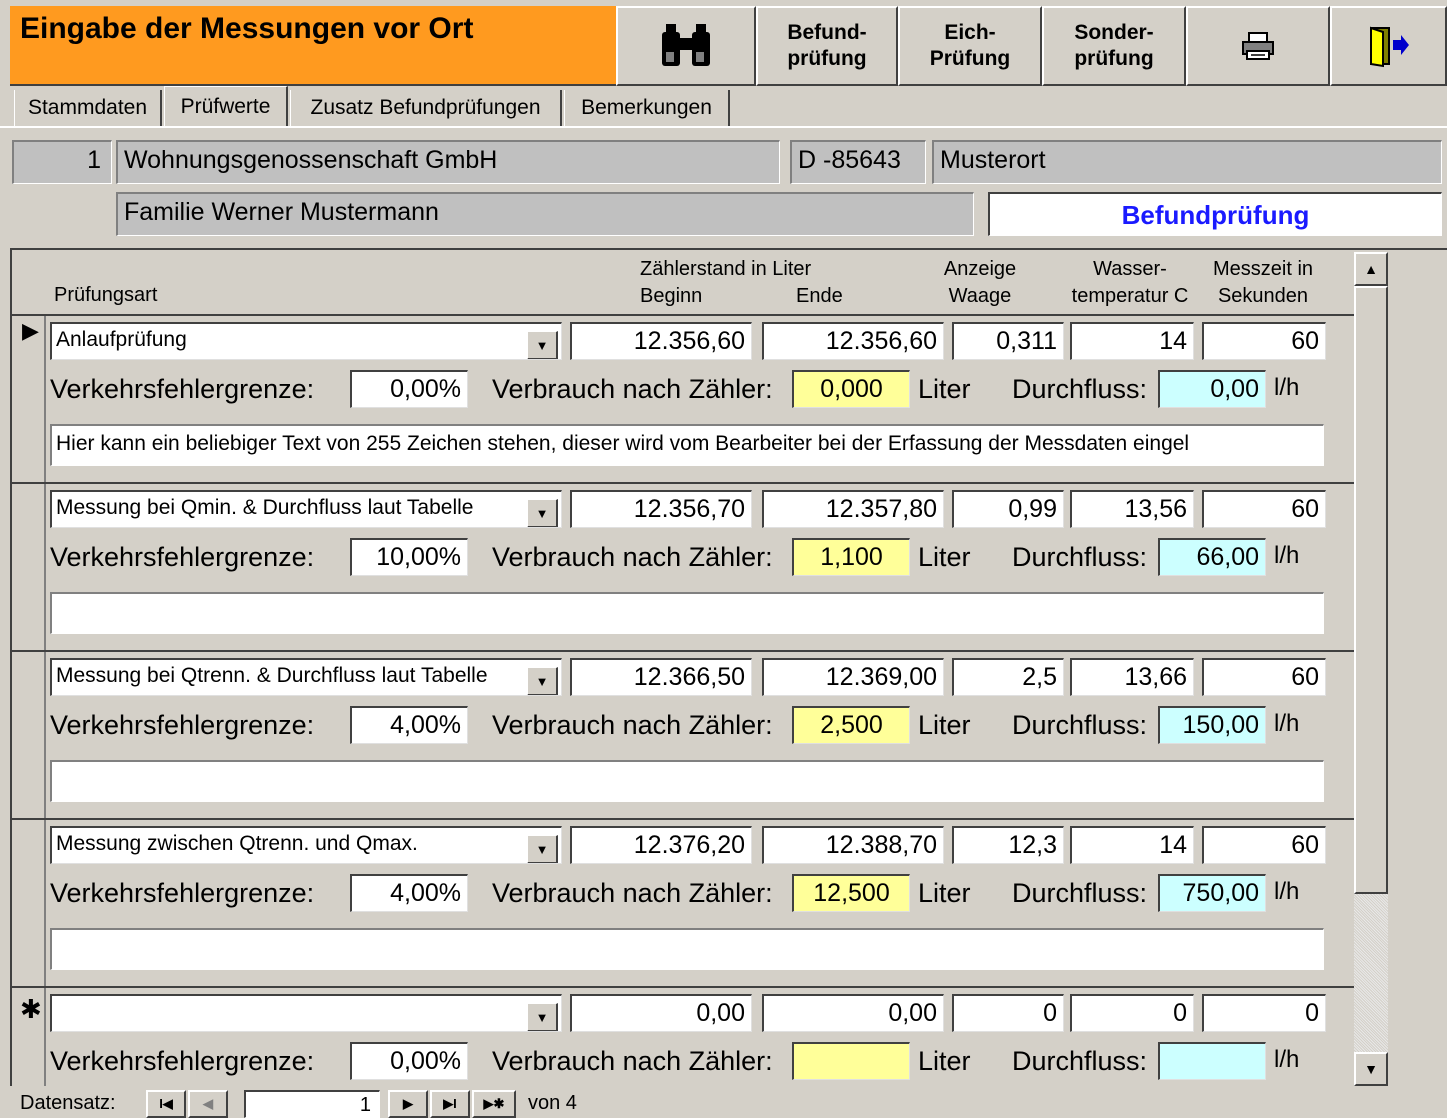  I want to click on exit-button, so click(1388, 46).